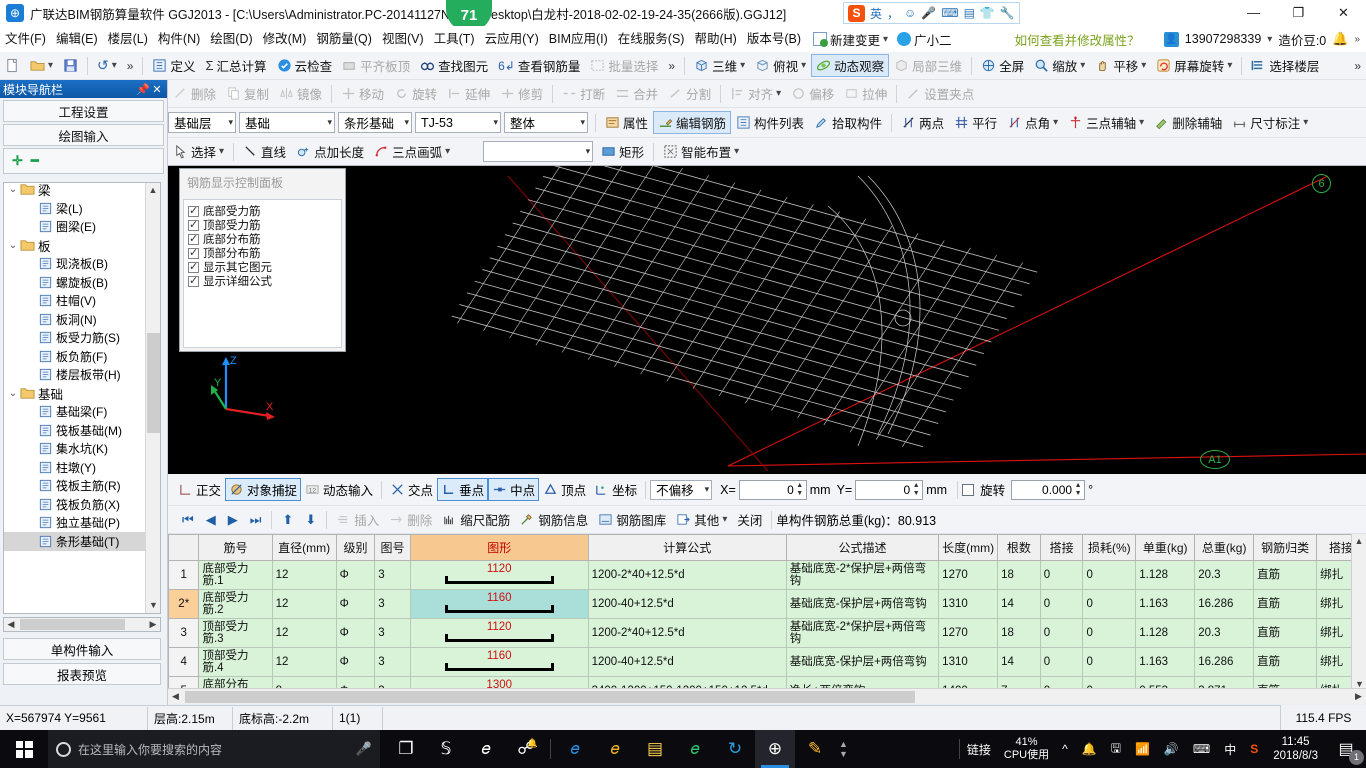 The image size is (1366, 768). Describe the element at coordinates (850, 39) in the screenshot. I see `new-change-button: 新建变更 ▾` at that location.